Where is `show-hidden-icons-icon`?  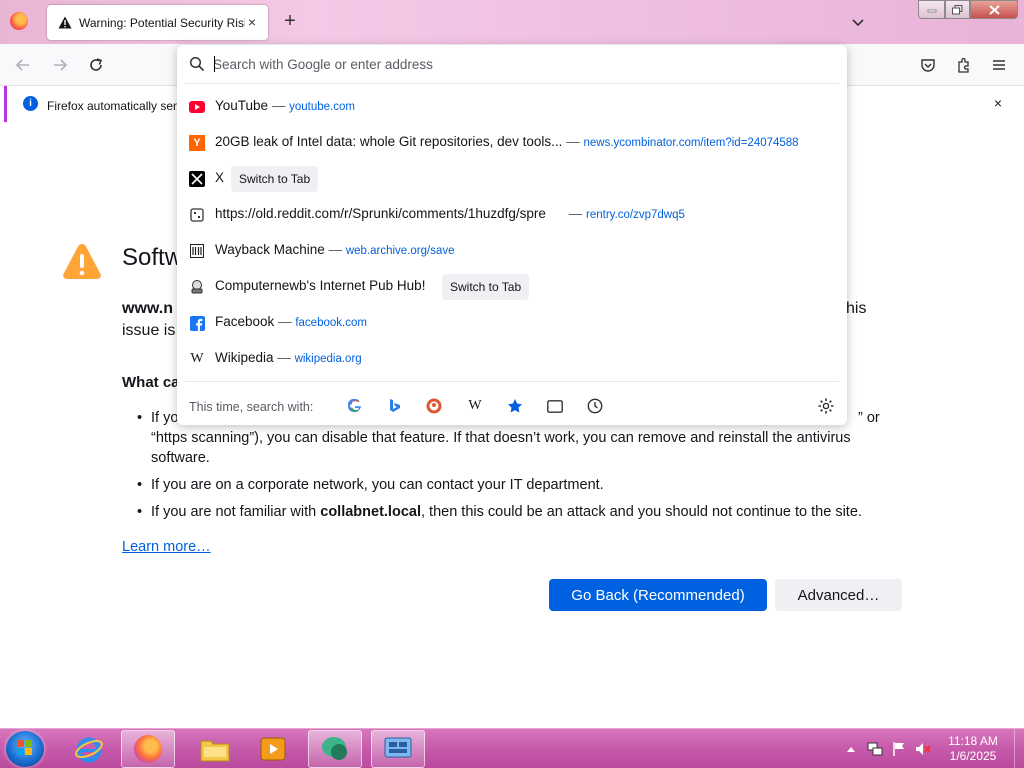
show-hidden-icons-icon is located at coordinates (851, 749).